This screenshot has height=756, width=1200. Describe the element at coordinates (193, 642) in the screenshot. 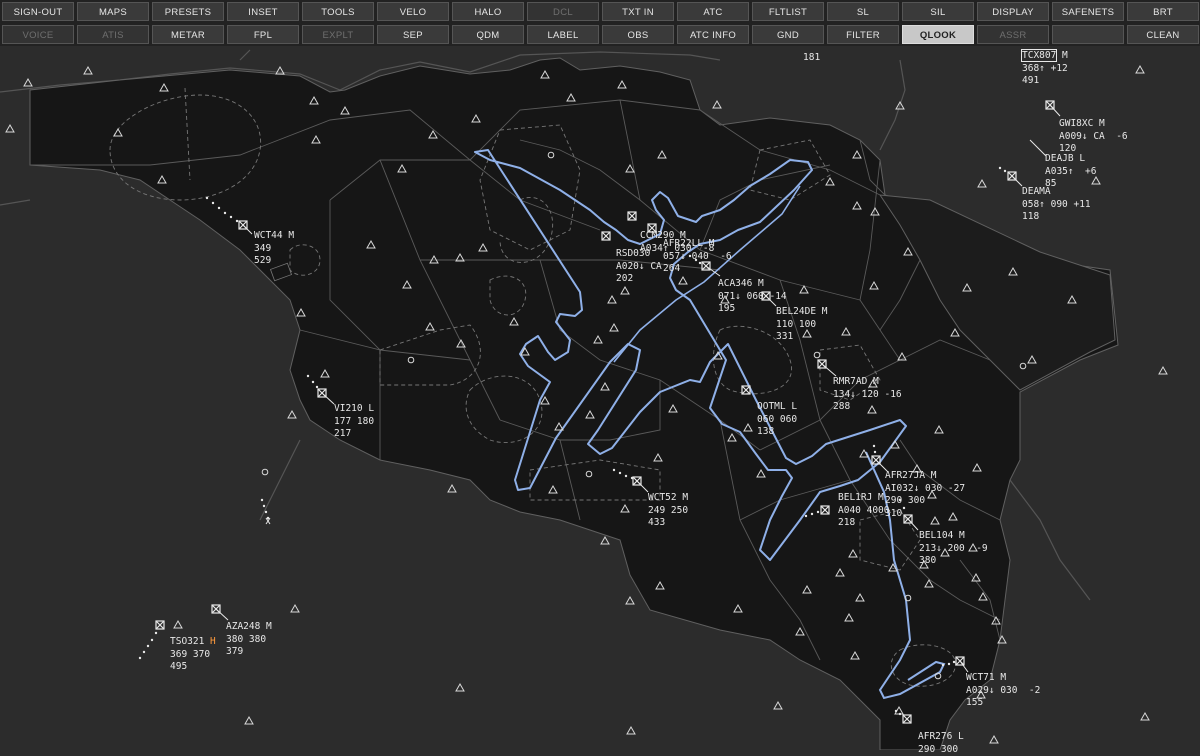

I see `track-callsign: TSO321 H` at that location.